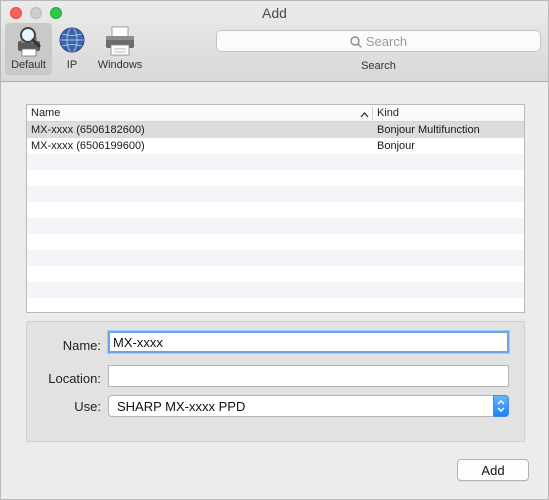 The height and width of the screenshot is (500, 549). I want to click on name-field, so click(308, 342).